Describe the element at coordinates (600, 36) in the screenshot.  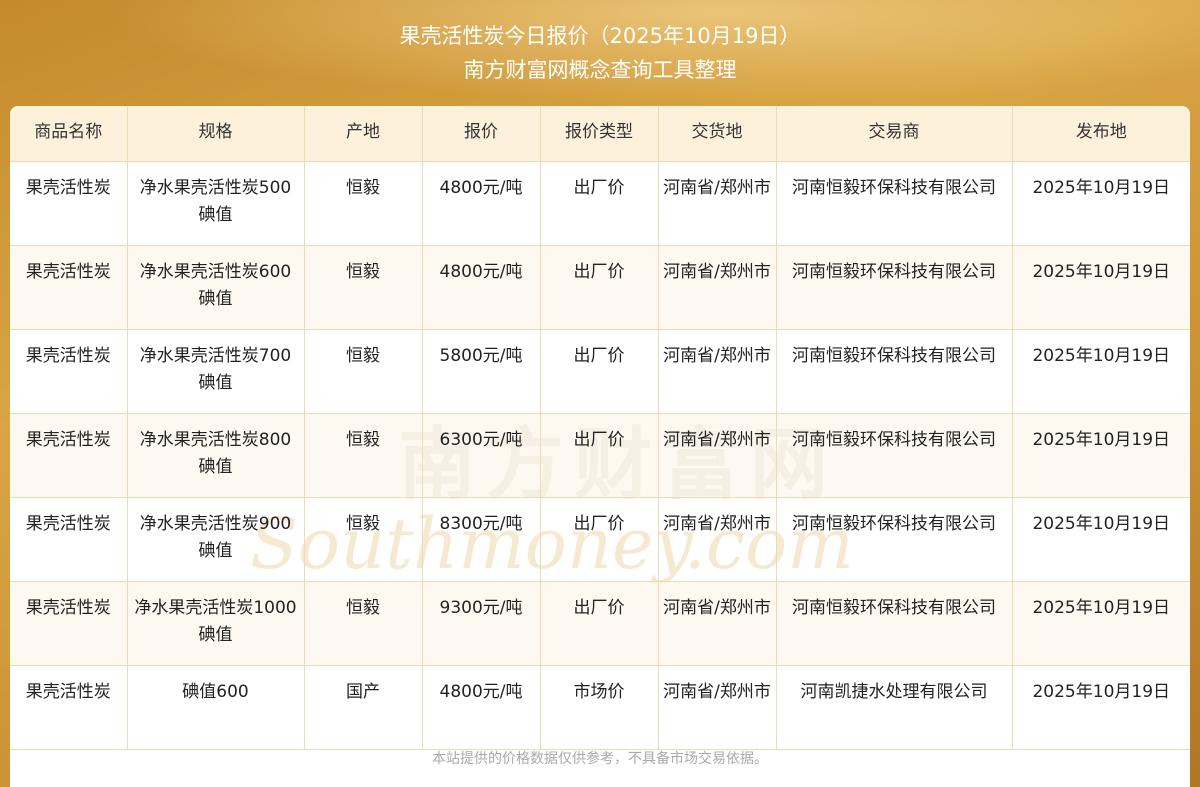
I see `page-title: 果壳活性炭今日报价（2025年10月19日）` at that location.